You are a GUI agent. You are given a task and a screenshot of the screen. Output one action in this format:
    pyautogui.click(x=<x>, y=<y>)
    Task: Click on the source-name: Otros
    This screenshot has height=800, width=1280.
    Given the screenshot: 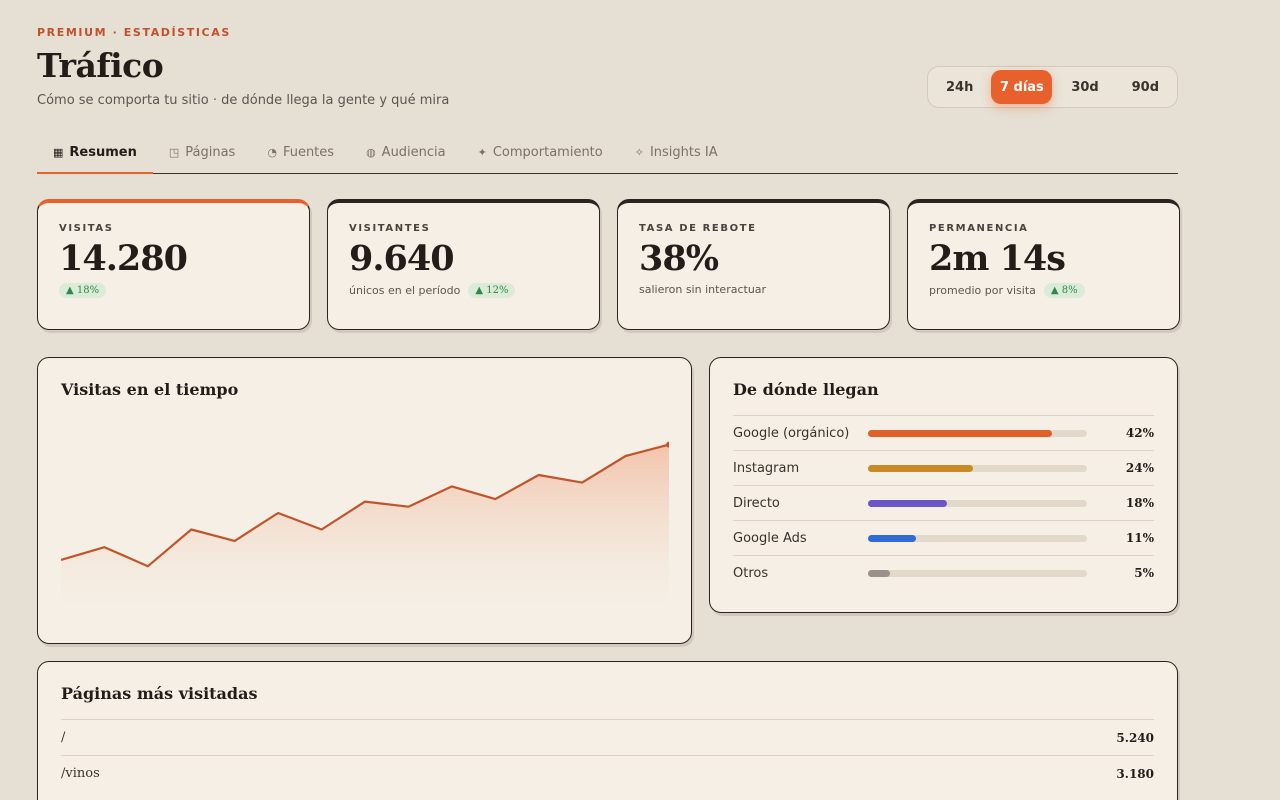 What is the action you would take?
    pyautogui.click(x=751, y=573)
    